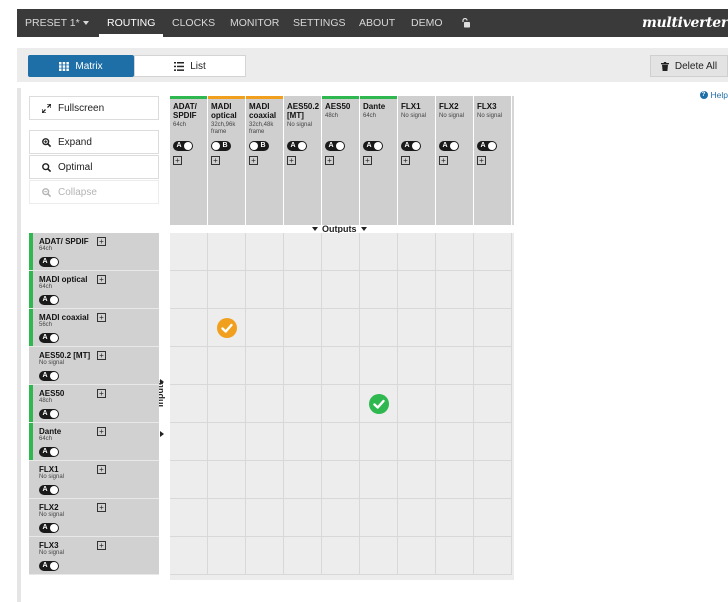  I want to click on unlock-icon, so click(465, 22).